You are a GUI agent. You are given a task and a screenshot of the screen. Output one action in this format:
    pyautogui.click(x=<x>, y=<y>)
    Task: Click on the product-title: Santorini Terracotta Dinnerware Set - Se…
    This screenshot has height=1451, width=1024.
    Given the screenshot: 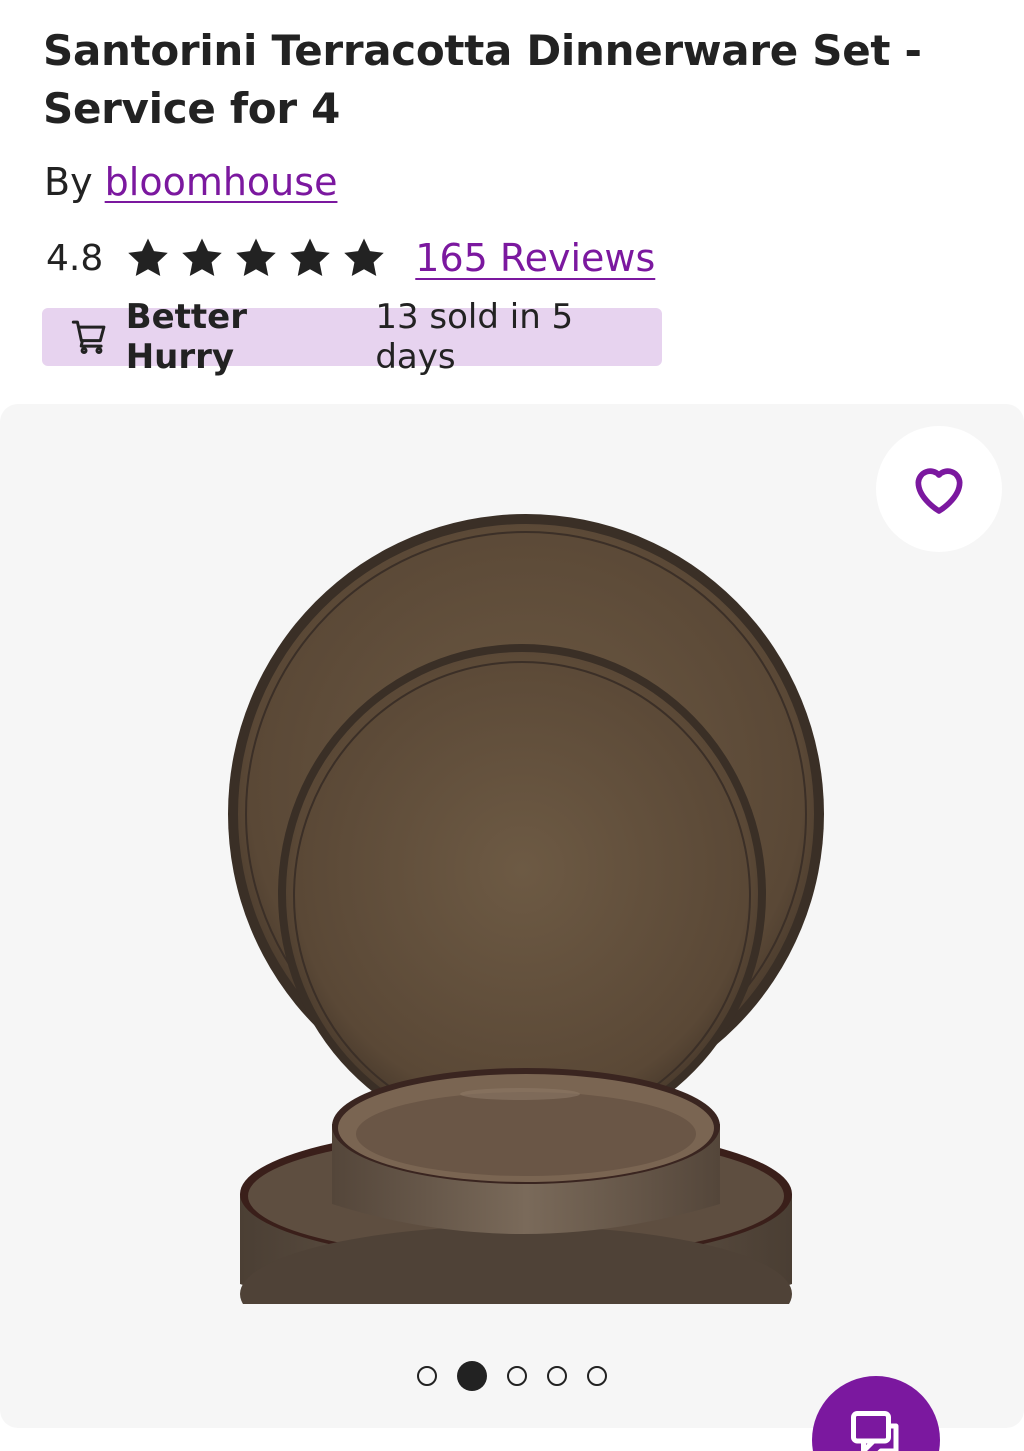 What is the action you would take?
    pyautogui.click(x=482, y=79)
    